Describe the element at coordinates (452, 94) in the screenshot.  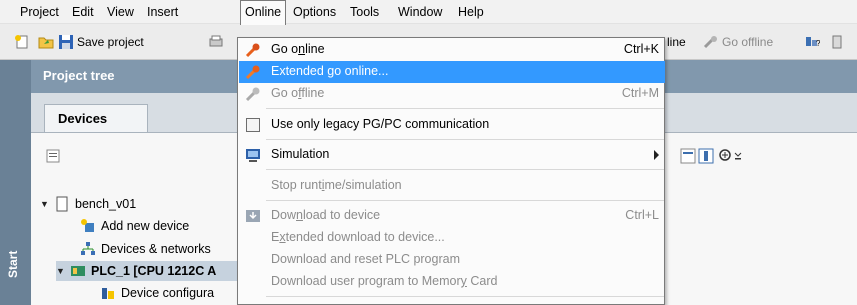
I see `menu-item-go-offline: Go offline Ctrl+M` at that location.